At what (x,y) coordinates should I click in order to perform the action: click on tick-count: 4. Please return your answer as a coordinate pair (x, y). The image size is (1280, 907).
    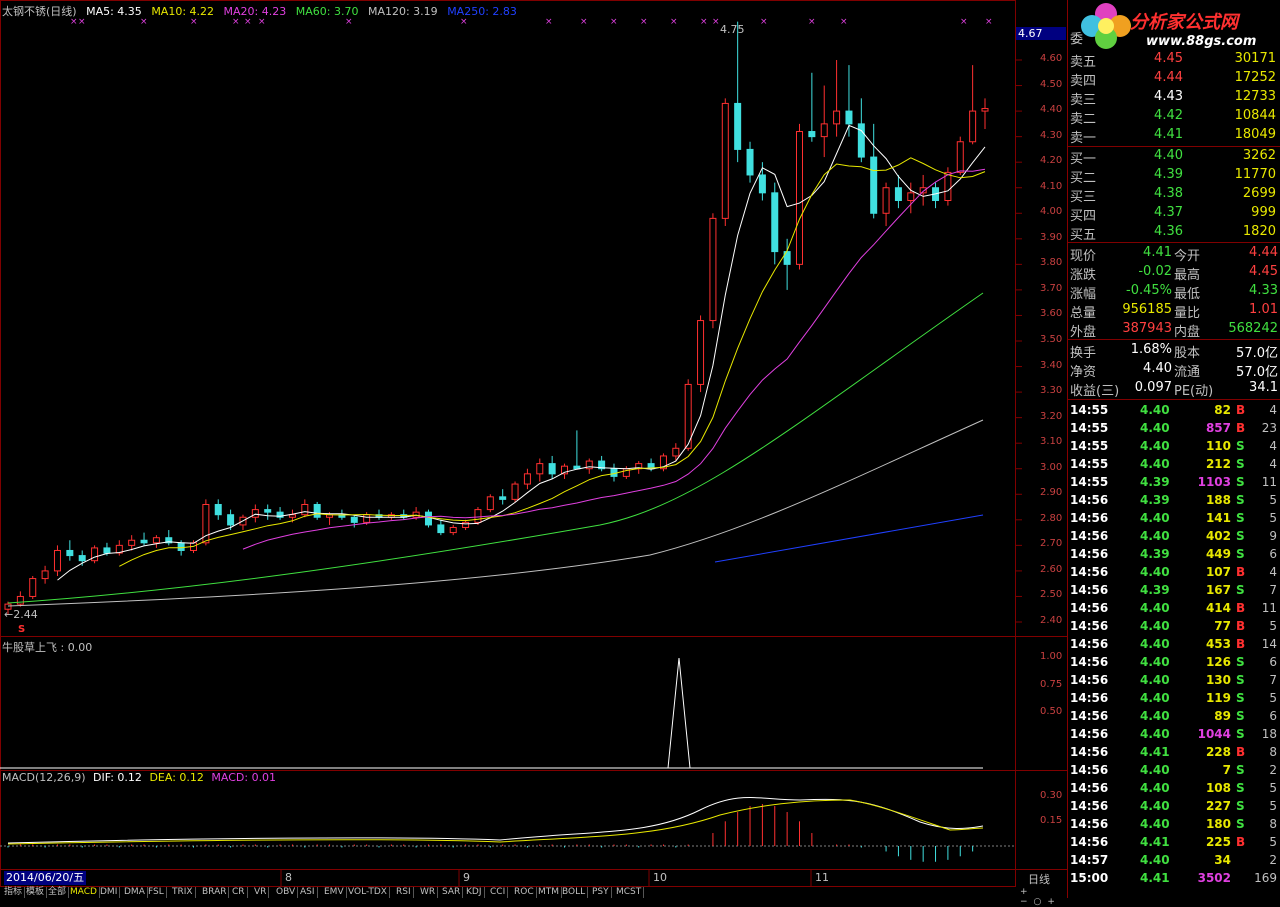
    Looking at the image, I should click on (1273, 446).